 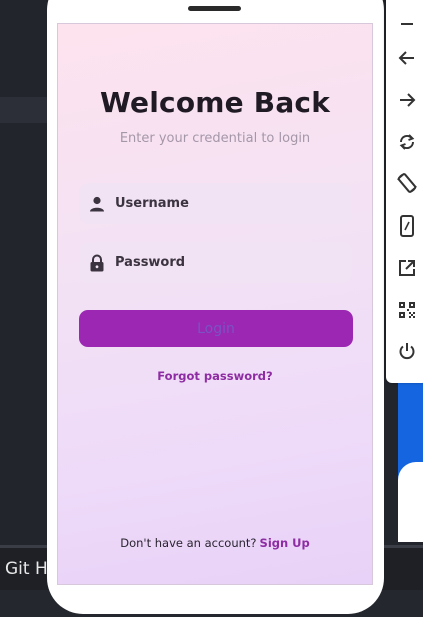 I want to click on rotate-icon, so click(x=407, y=142).